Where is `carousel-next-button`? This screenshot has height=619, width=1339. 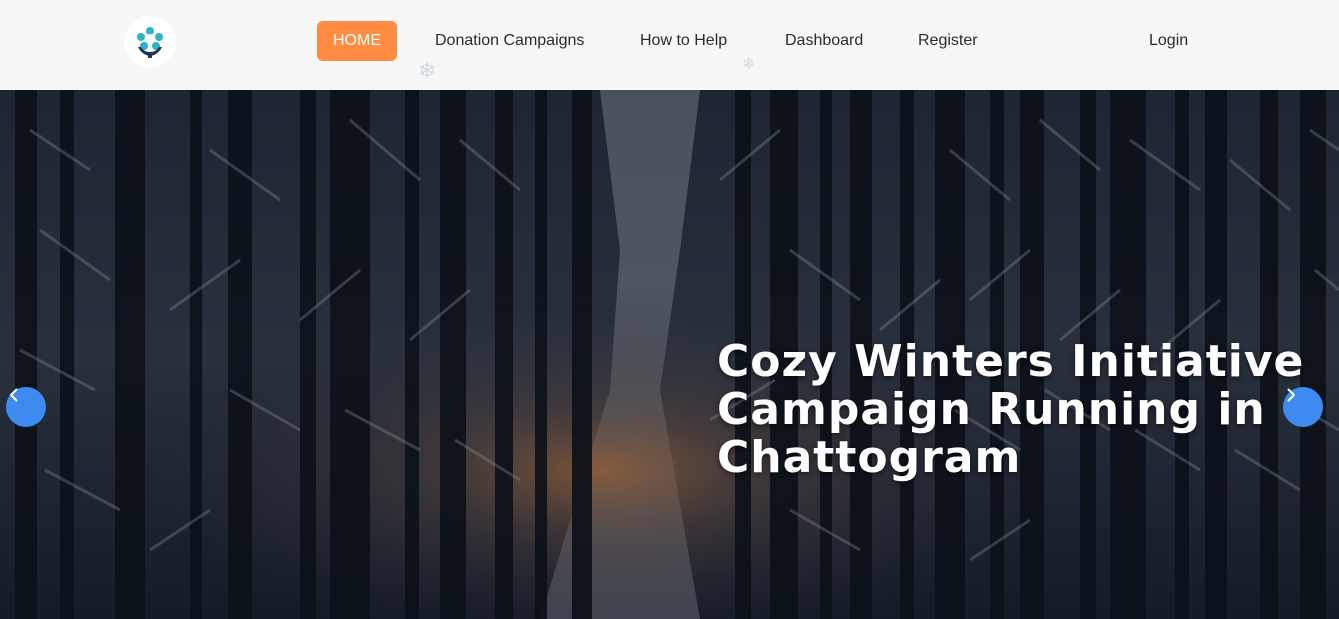 carousel-next-button is located at coordinates (1303, 407).